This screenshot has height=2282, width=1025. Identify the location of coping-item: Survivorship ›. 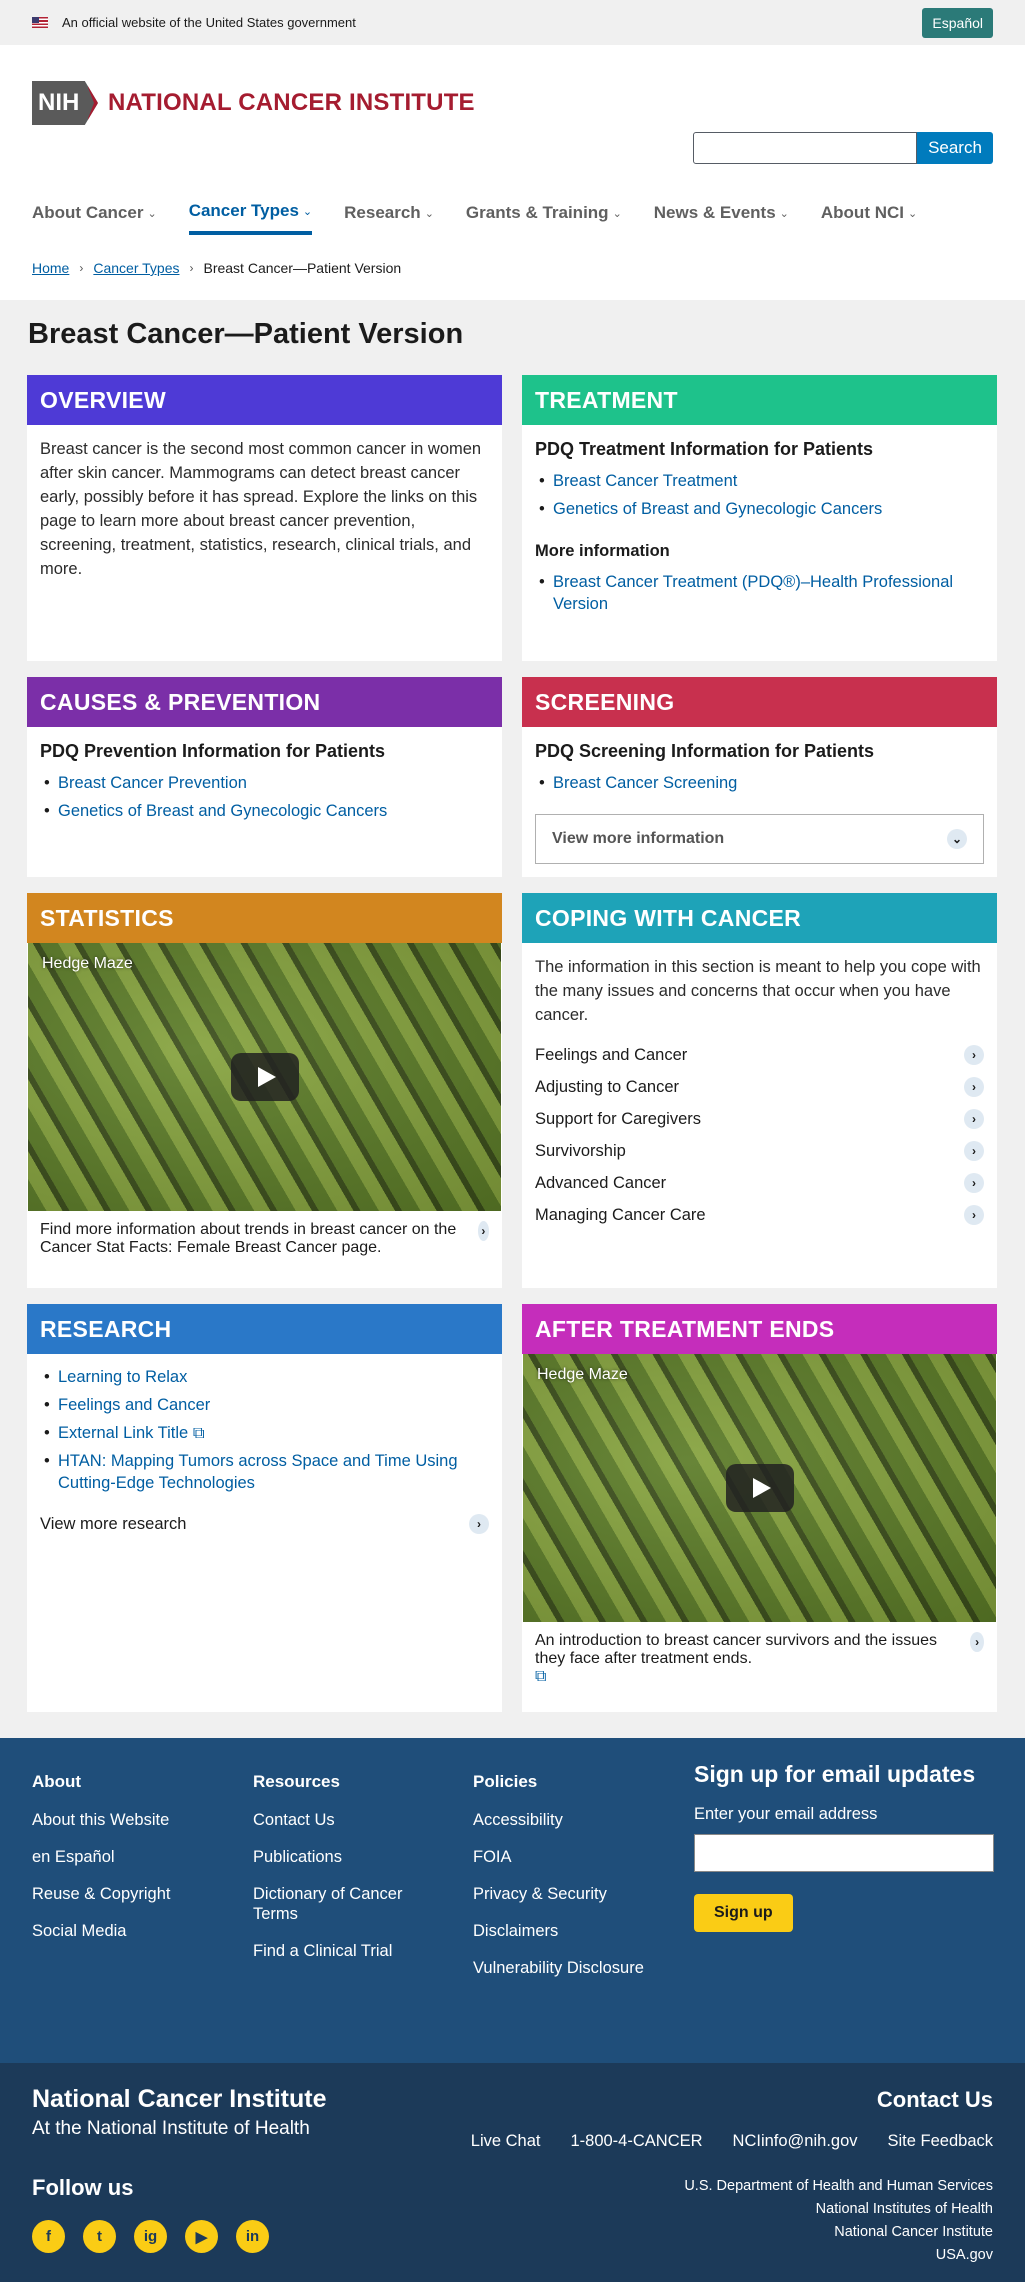
(759, 1151).